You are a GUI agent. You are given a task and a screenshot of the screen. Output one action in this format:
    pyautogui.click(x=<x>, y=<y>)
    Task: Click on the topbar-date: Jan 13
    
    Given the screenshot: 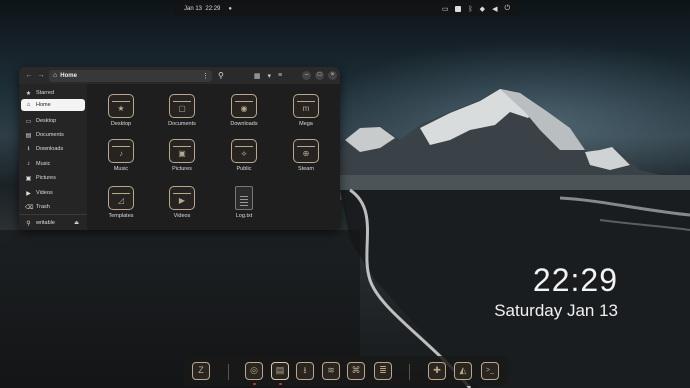 What is the action you would take?
    pyautogui.click(x=193, y=9)
    